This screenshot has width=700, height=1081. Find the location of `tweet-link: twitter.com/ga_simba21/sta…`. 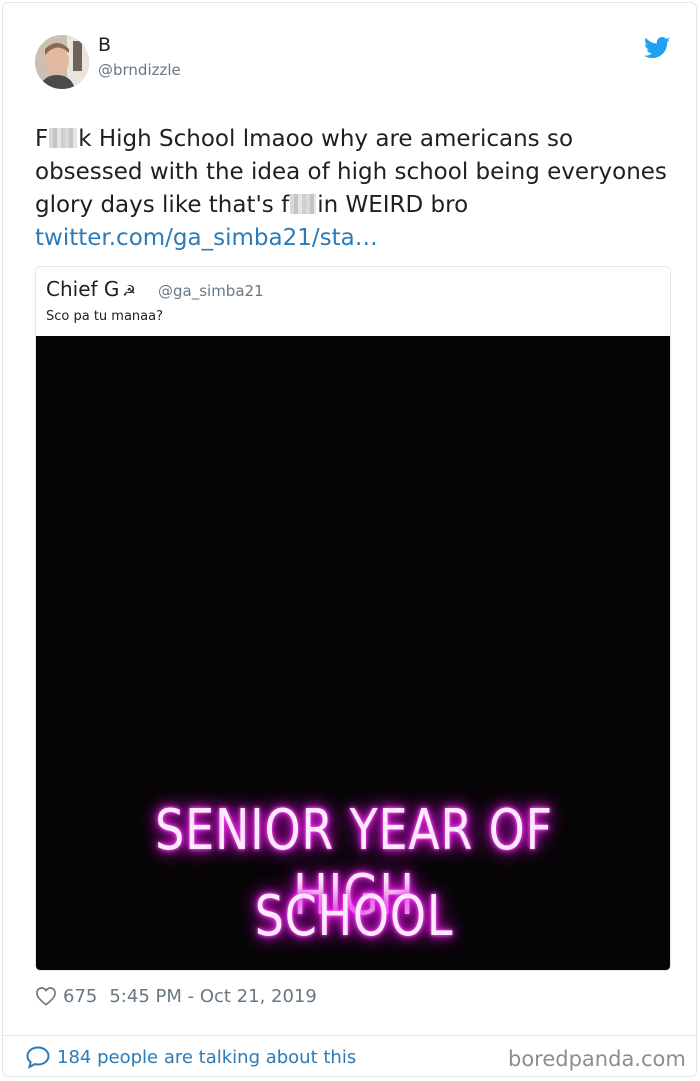

tweet-link: twitter.com/ga_simba21/sta… is located at coordinates (206, 238).